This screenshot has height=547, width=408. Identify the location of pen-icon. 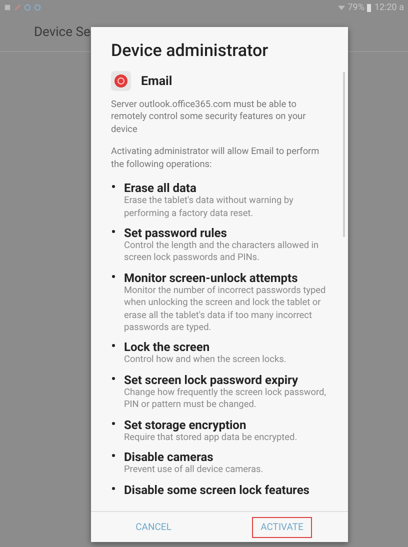
(17, 7).